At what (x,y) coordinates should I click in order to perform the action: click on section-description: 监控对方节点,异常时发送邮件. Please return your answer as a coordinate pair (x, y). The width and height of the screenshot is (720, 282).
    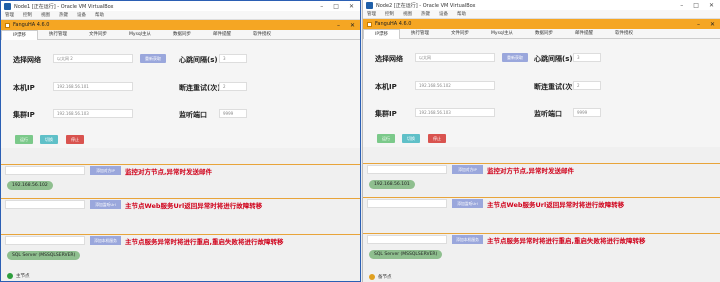
    Looking at the image, I should click on (168, 172).